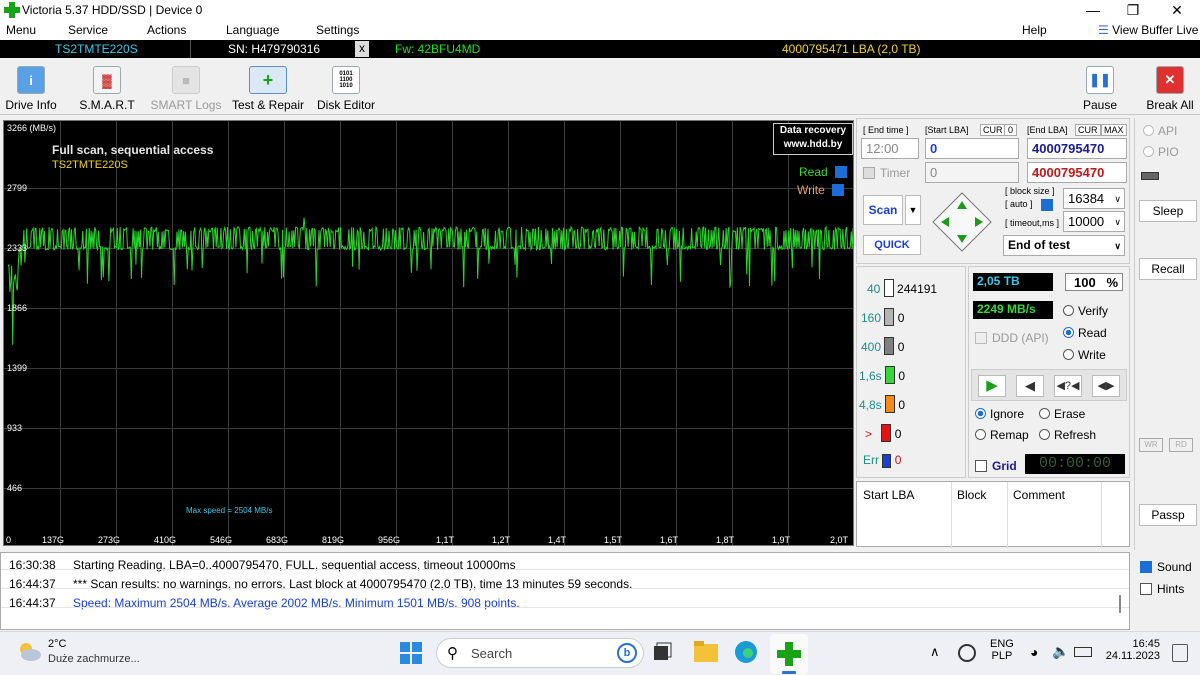 This screenshot has width=1200, height=675. Describe the element at coordinates (411, 653) in the screenshot. I see `windows-start-icon` at that location.